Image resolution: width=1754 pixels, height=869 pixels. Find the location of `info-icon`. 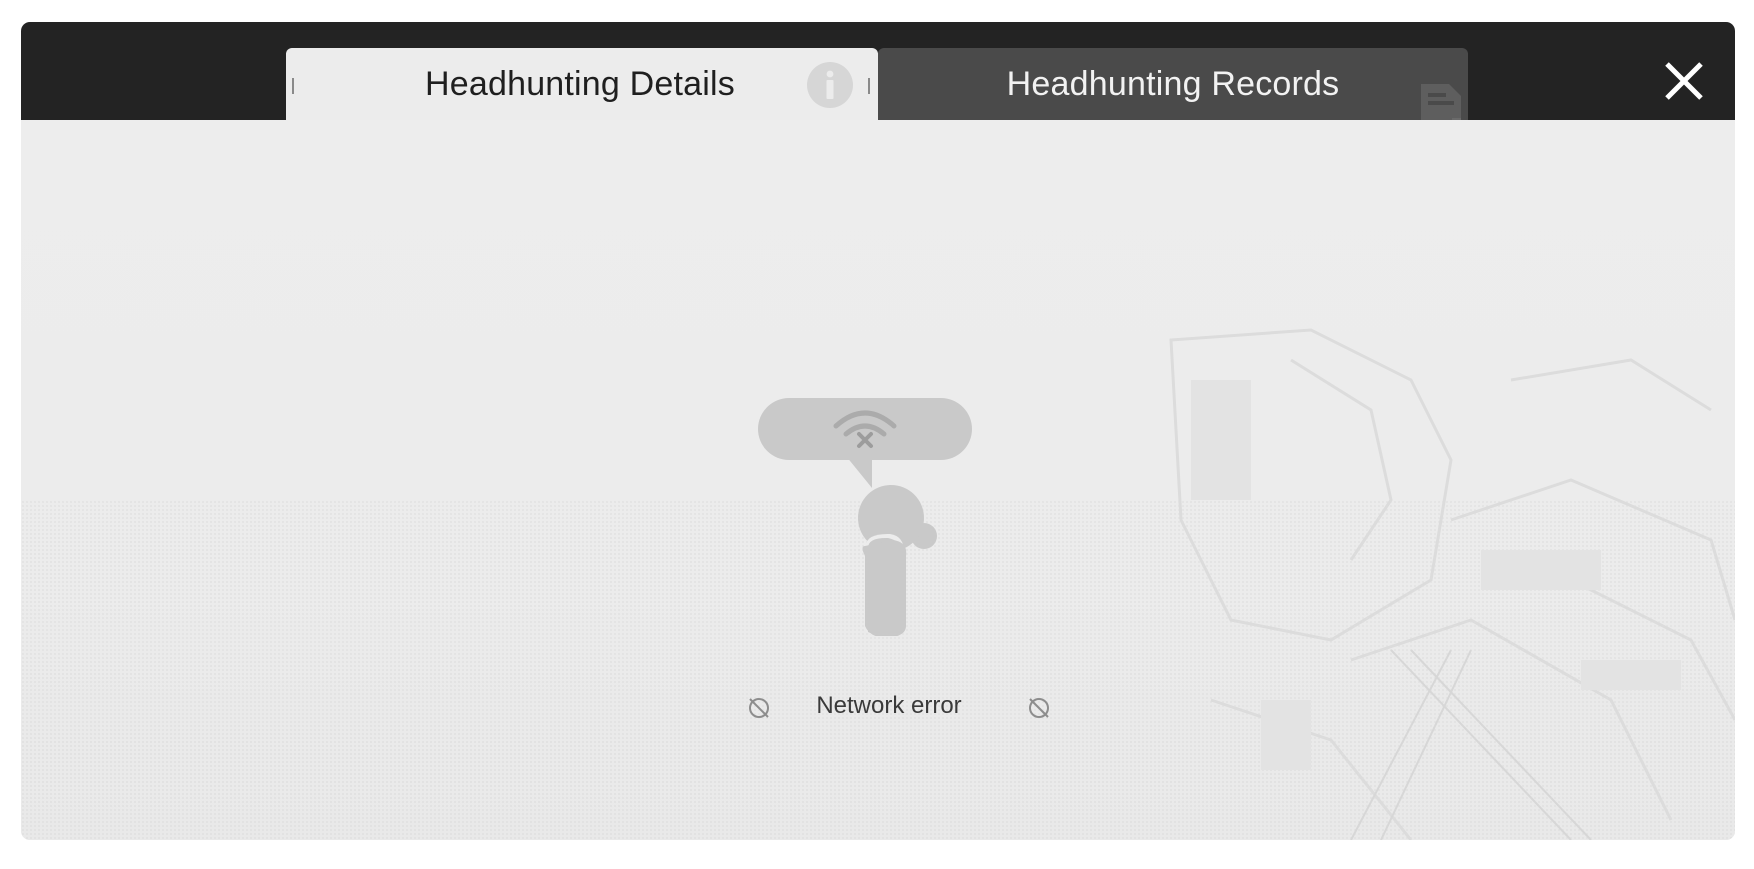

info-icon is located at coordinates (830, 85).